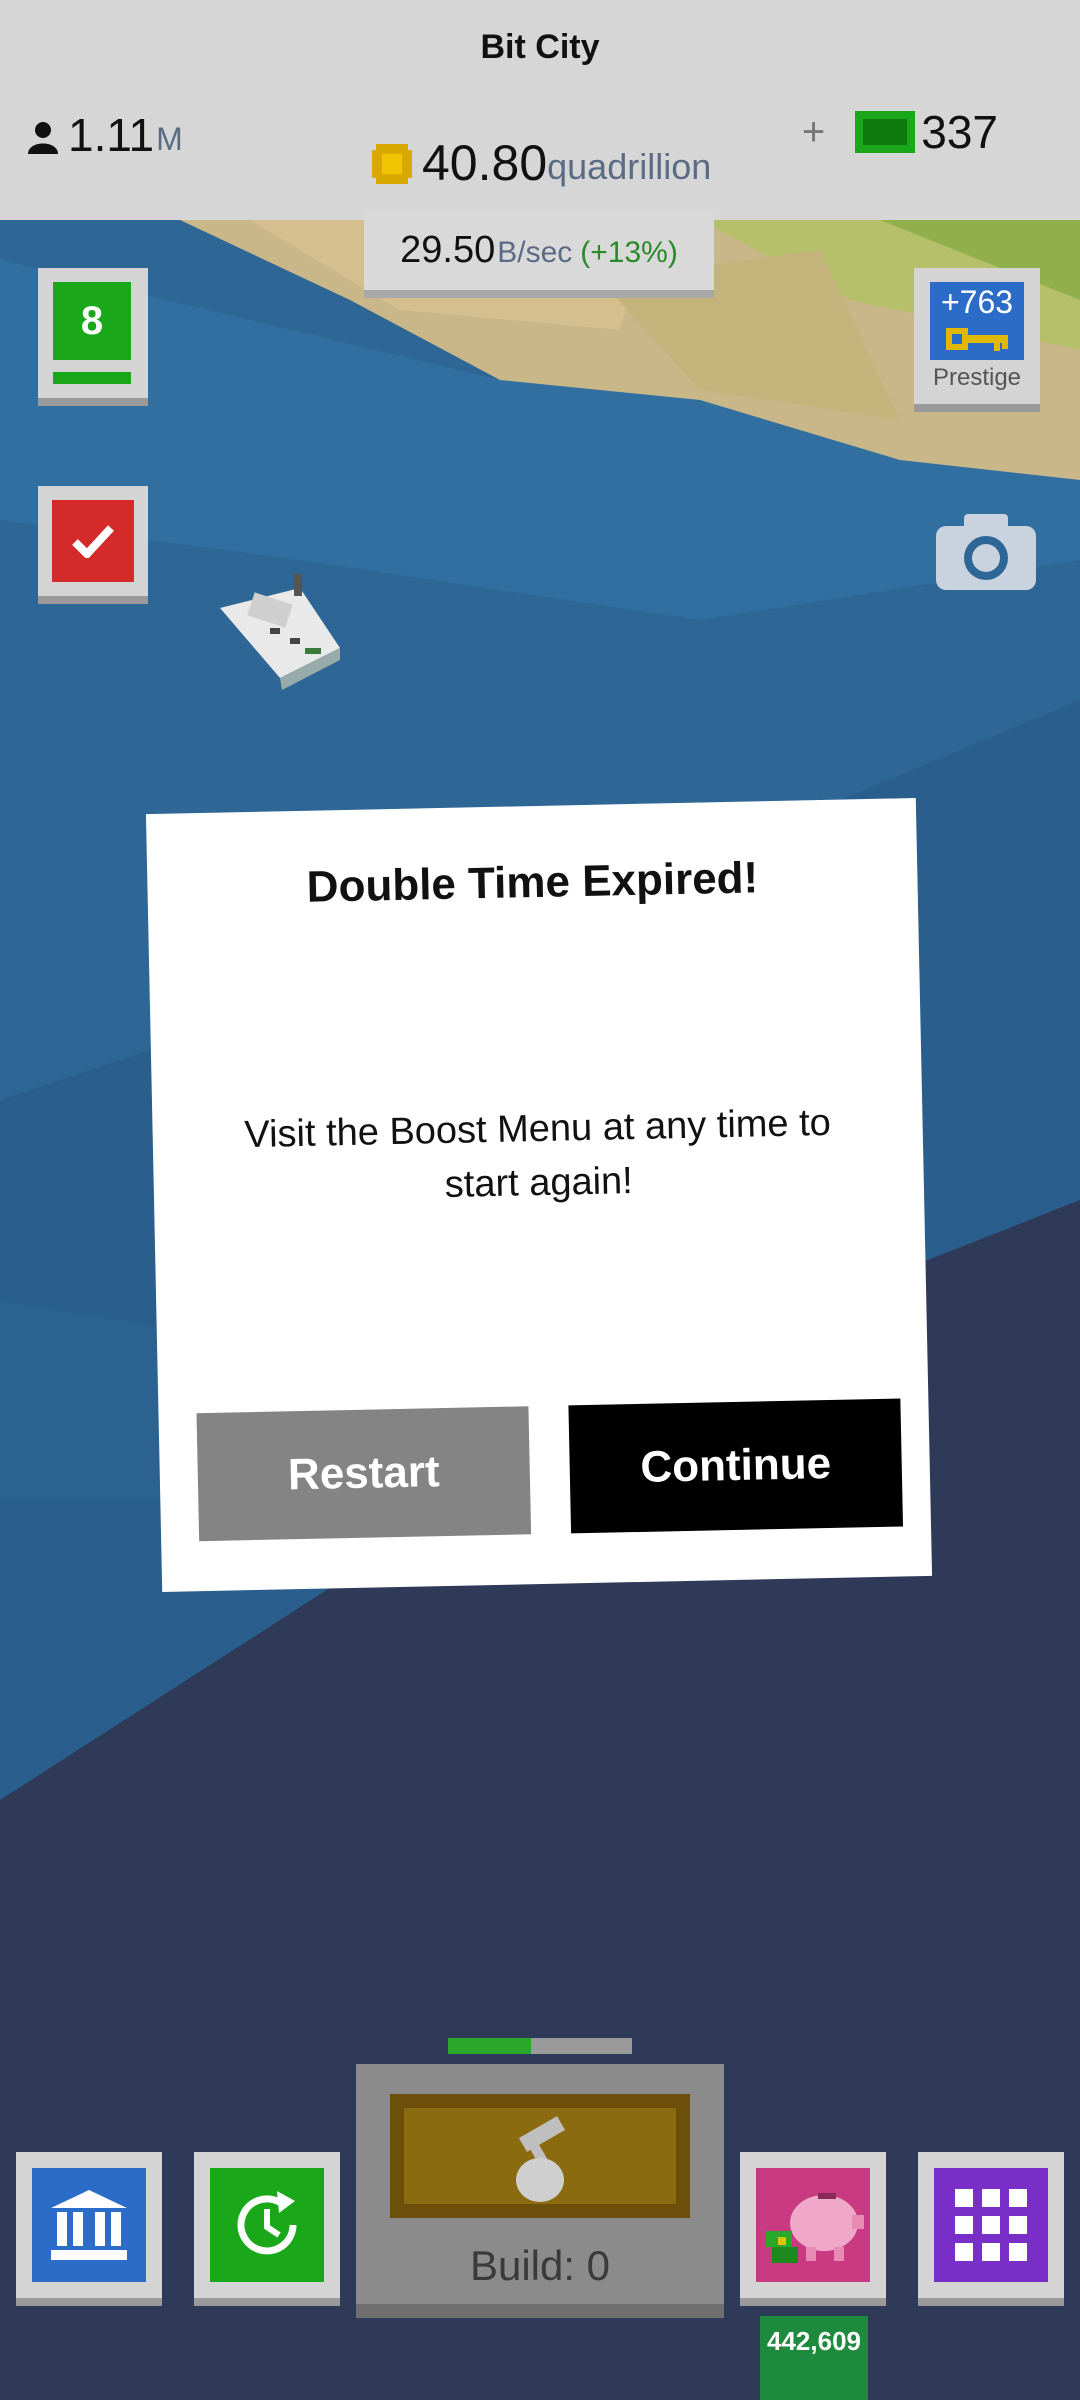  I want to click on restart-button: Restart, so click(364, 1474).